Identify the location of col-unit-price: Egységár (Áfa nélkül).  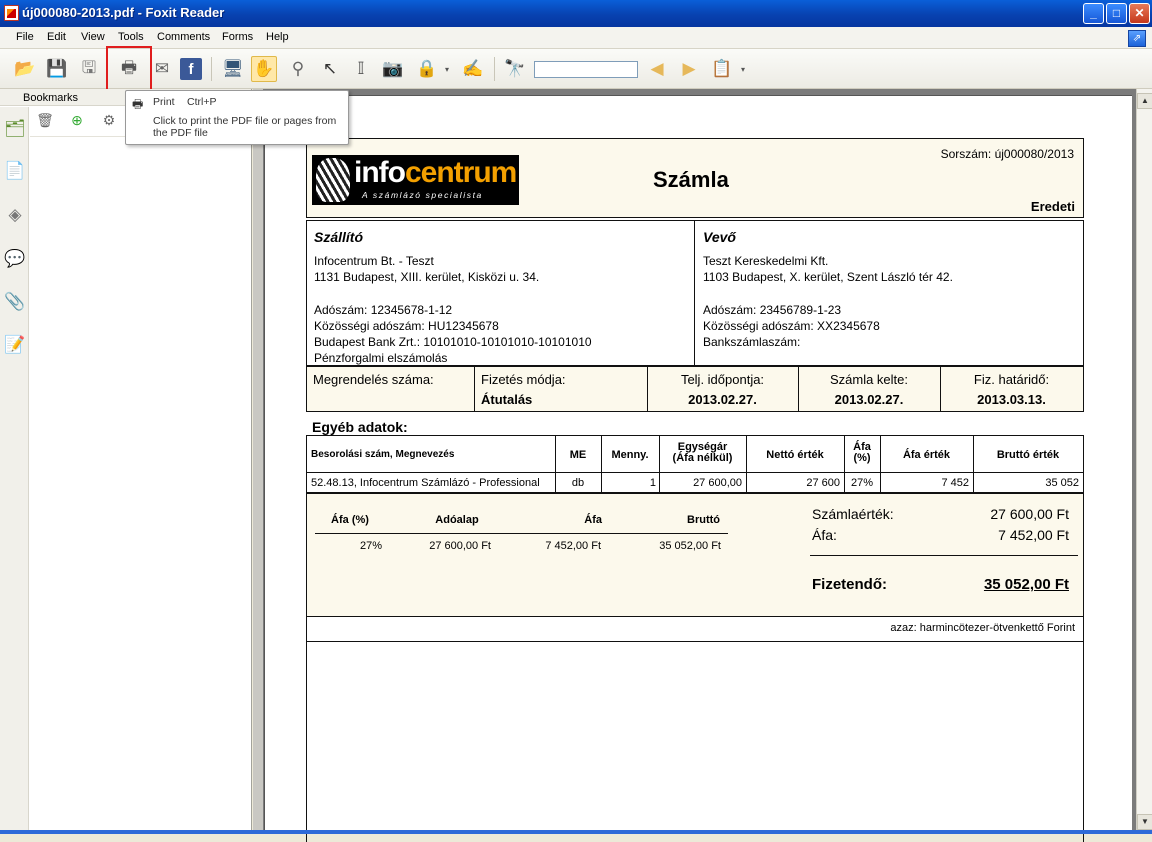
(702, 452).